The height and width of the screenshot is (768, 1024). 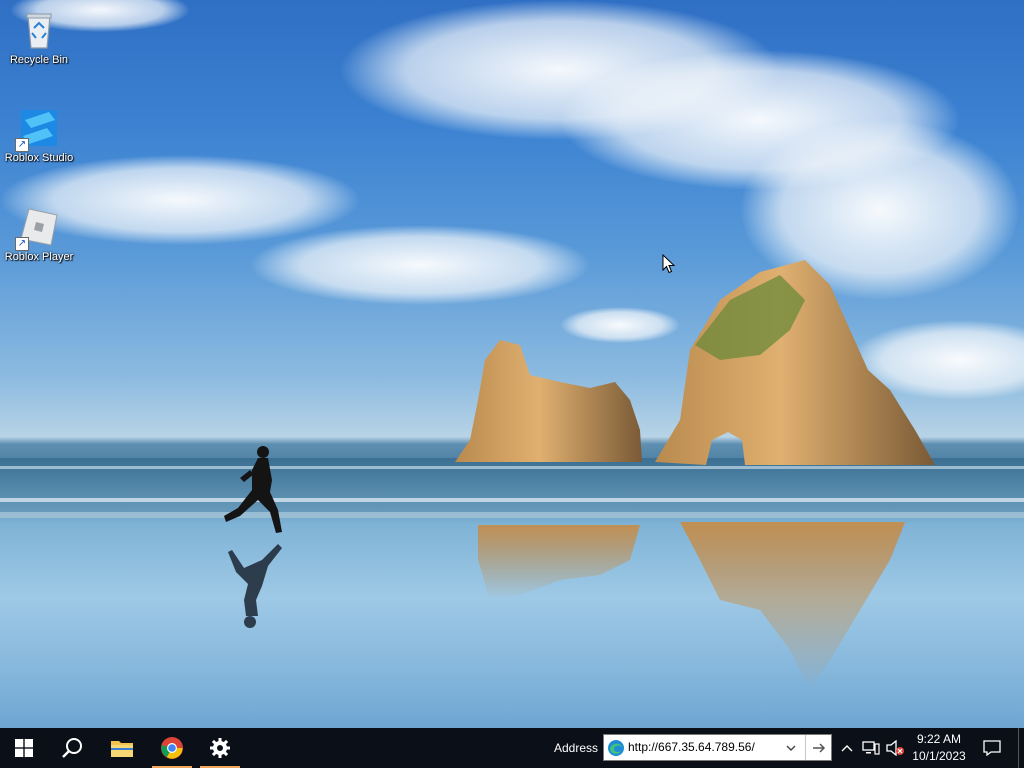 I want to click on network-icon, so click(x=871, y=748).